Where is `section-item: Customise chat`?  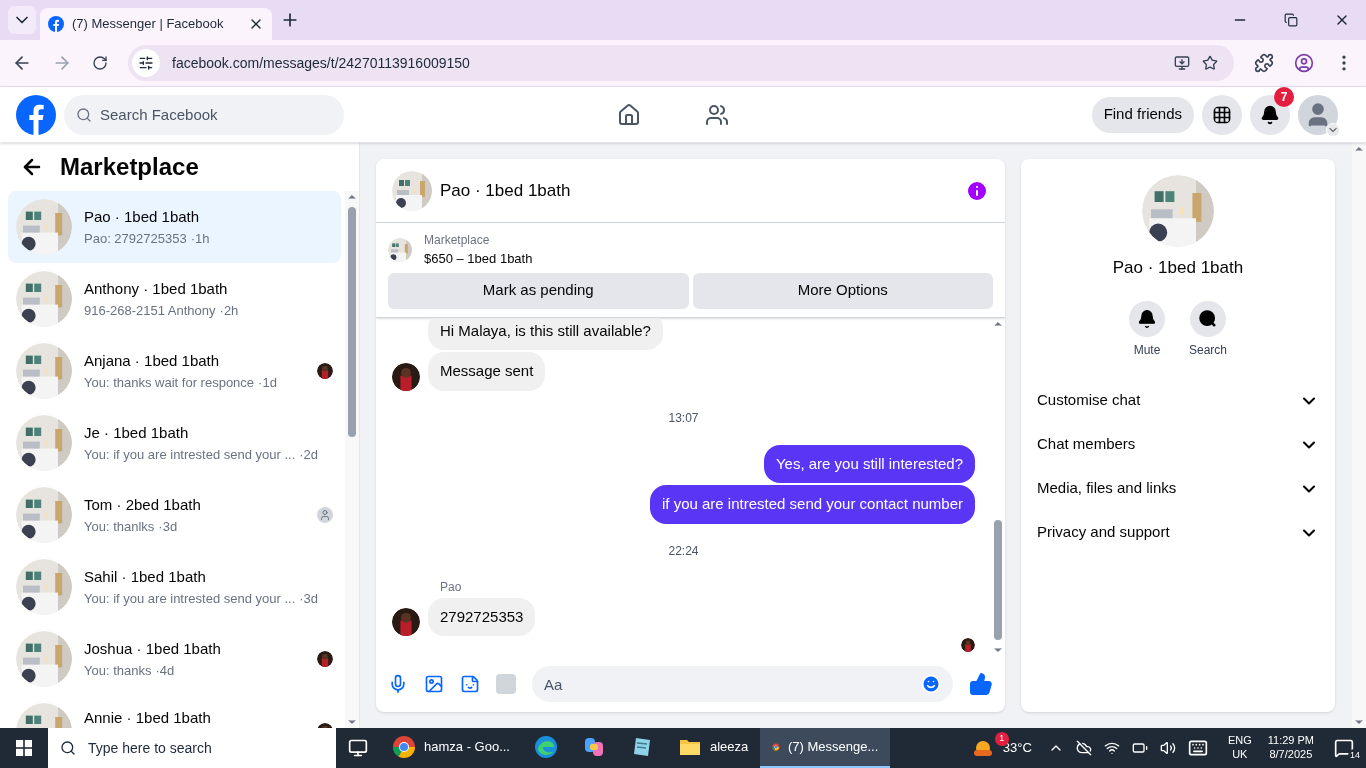
section-item: Customise chat is located at coordinates (1178, 400).